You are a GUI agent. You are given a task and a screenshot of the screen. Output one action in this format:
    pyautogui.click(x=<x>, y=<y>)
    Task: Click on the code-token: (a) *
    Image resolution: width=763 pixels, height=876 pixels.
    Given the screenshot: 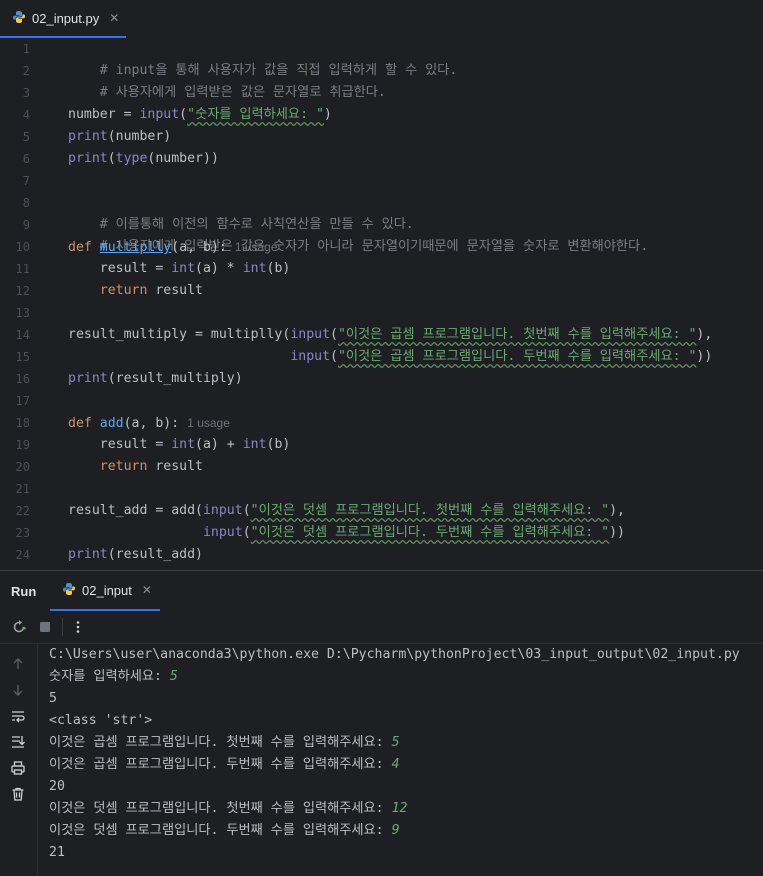 What is the action you would take?
    pyautogui.click(x=219, y=268)
    